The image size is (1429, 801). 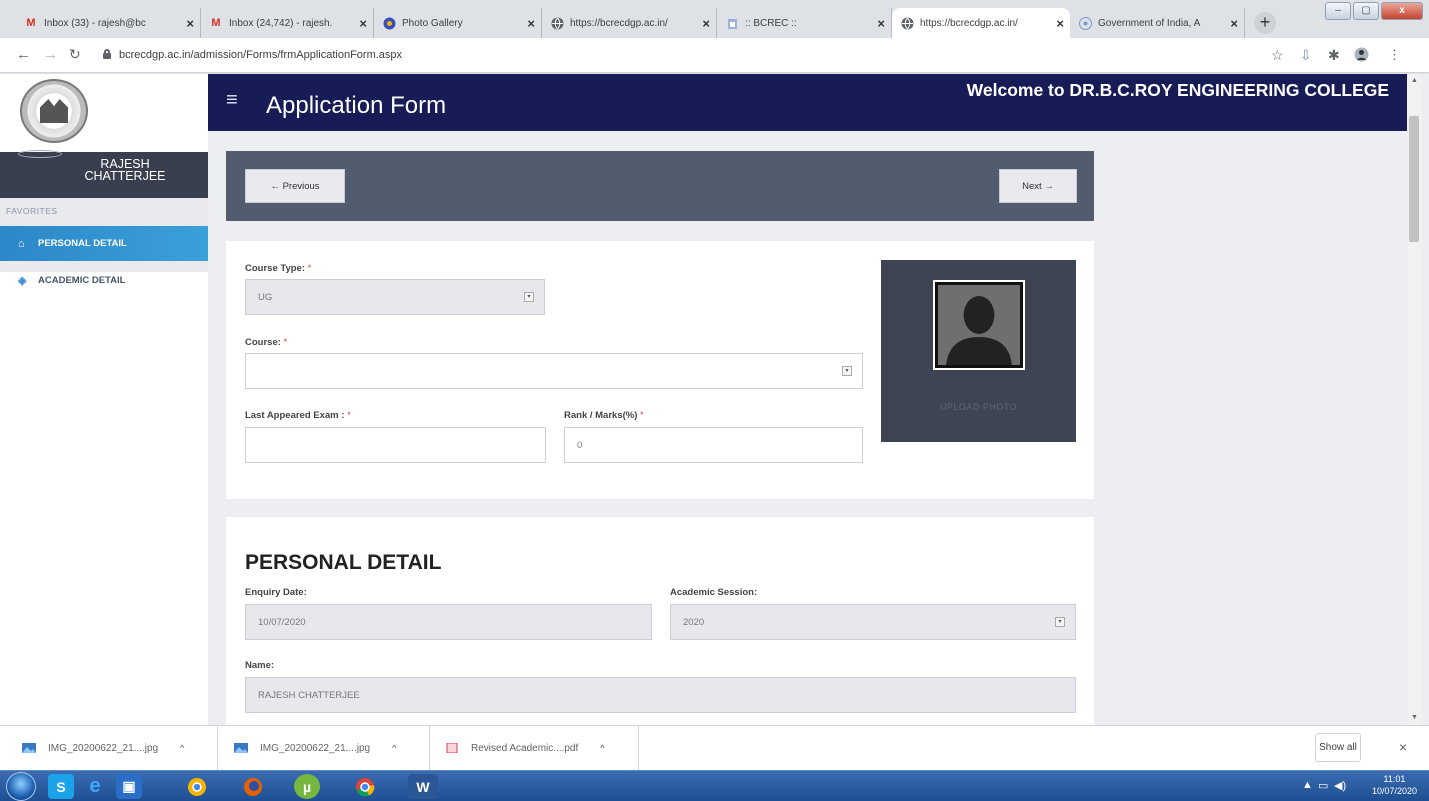 What do you see at coordinates (1157, 23) in the screenshot?
I see `browser-tab: Government of India, A ×` at bounding box center [1157, 23].